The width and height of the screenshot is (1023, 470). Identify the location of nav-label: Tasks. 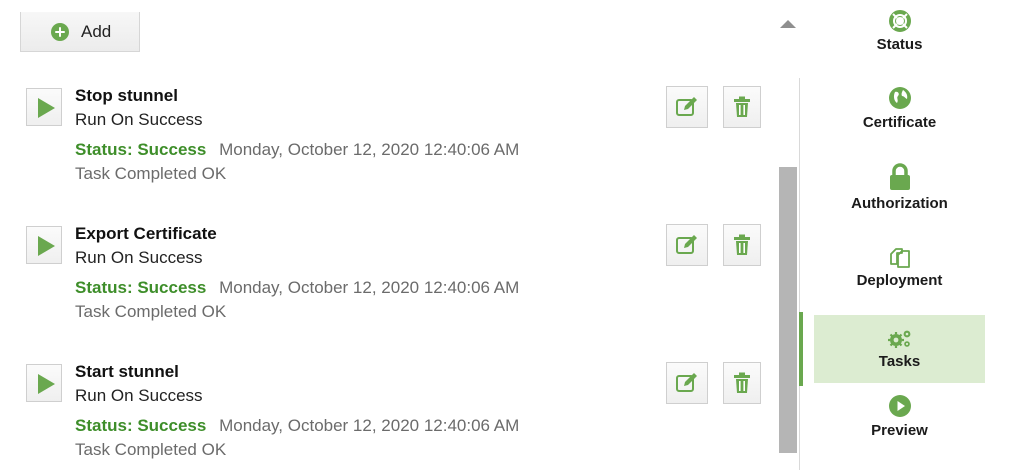
(899, 361).